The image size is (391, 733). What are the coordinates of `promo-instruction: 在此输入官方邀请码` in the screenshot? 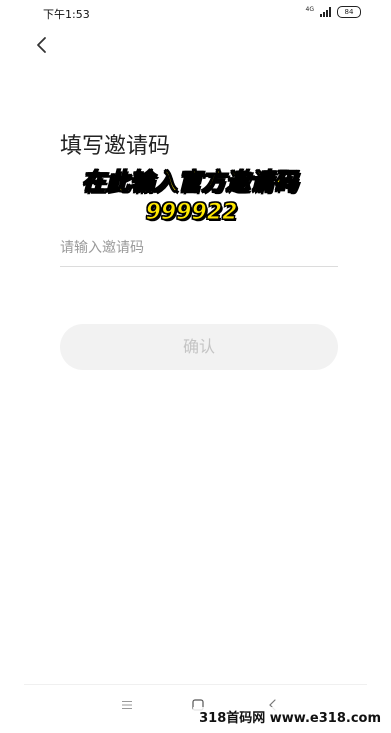 It's located at (189, 182).